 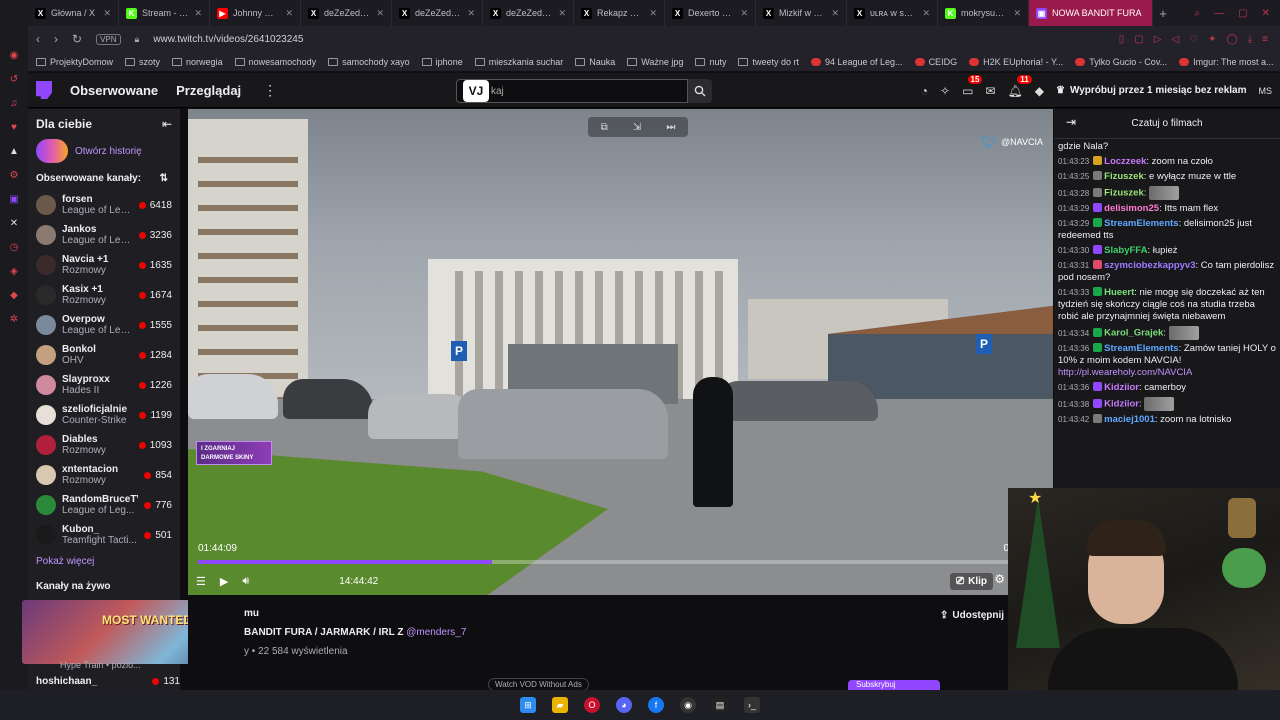 What do you see at coordinates (104, 535) in the screenshot?
I see `sidebar-channel: Kubon_ Teamfight Tacti... 501` at bounding box center [104, 535].